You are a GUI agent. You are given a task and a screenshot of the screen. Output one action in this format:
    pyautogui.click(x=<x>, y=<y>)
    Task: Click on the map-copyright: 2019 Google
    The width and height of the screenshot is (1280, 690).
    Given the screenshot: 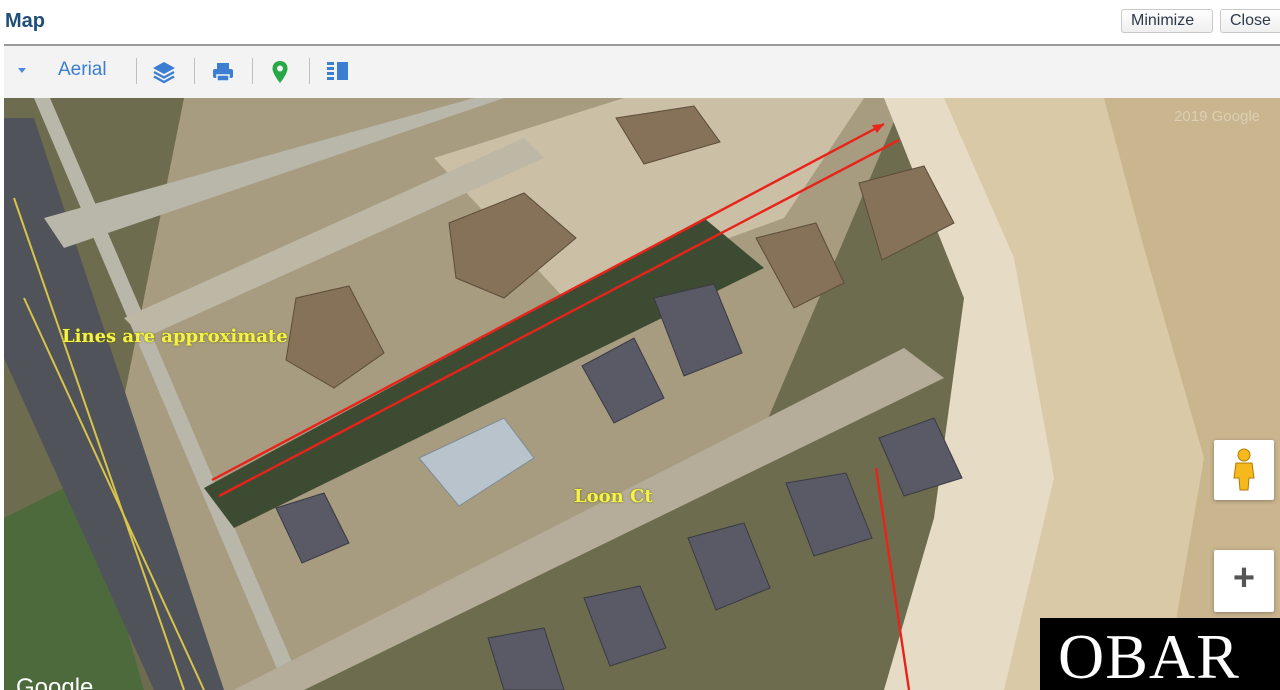 What is the action you would take?
    pyautogui.click(x=1217, y=116)
    